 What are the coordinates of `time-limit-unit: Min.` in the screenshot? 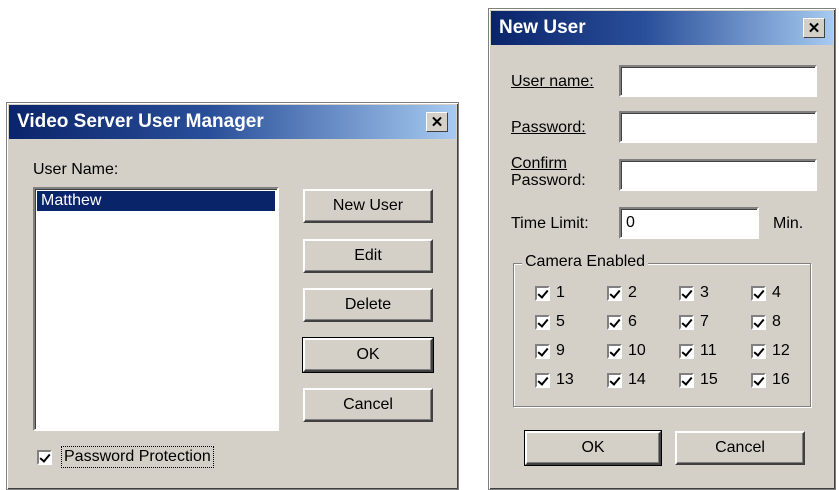 It's located at (788, 223).